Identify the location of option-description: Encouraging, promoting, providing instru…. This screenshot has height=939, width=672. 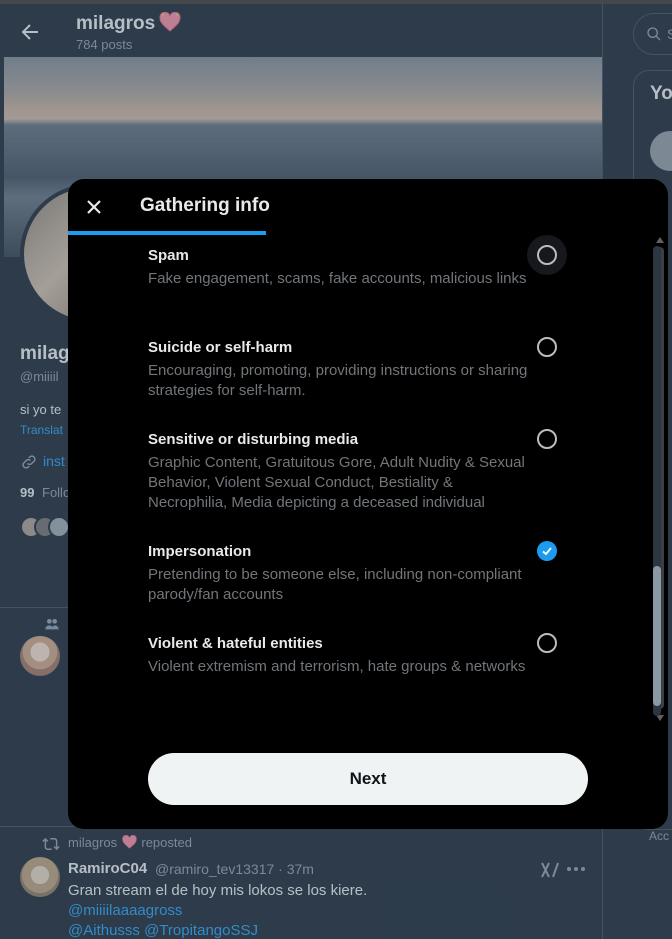
(338, 380).